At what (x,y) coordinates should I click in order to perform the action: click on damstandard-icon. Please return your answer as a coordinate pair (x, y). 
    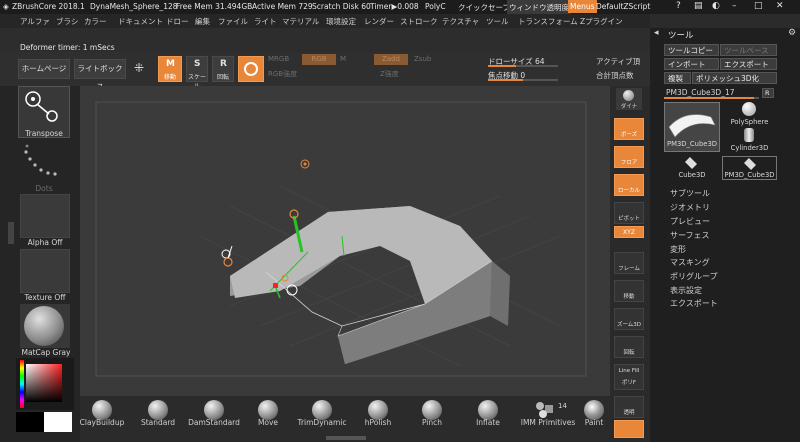
    Looking at the image, I should click on (214, 410).